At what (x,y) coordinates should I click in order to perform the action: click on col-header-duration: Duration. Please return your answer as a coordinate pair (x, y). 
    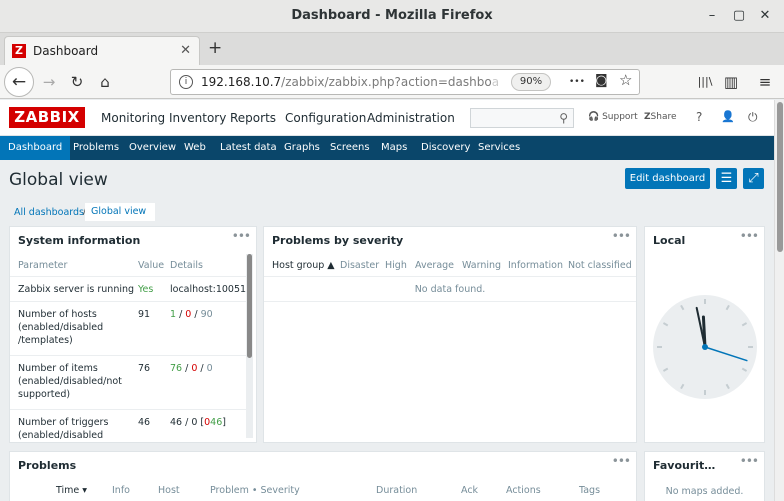
    Looking at the image, I should click on (397, 490).